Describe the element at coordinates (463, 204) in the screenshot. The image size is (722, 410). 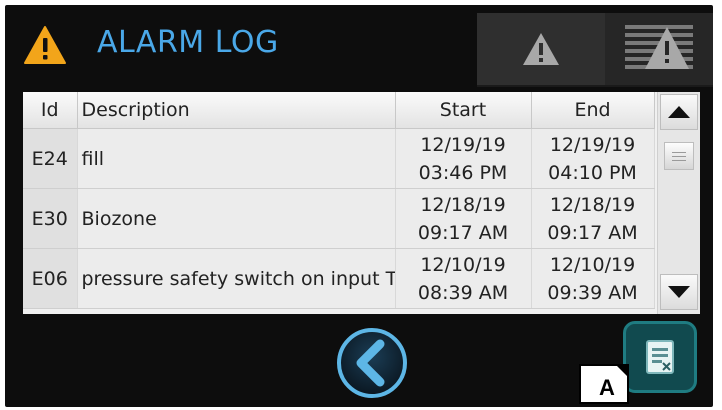
I see `start-date: 12/18/19` at that location.